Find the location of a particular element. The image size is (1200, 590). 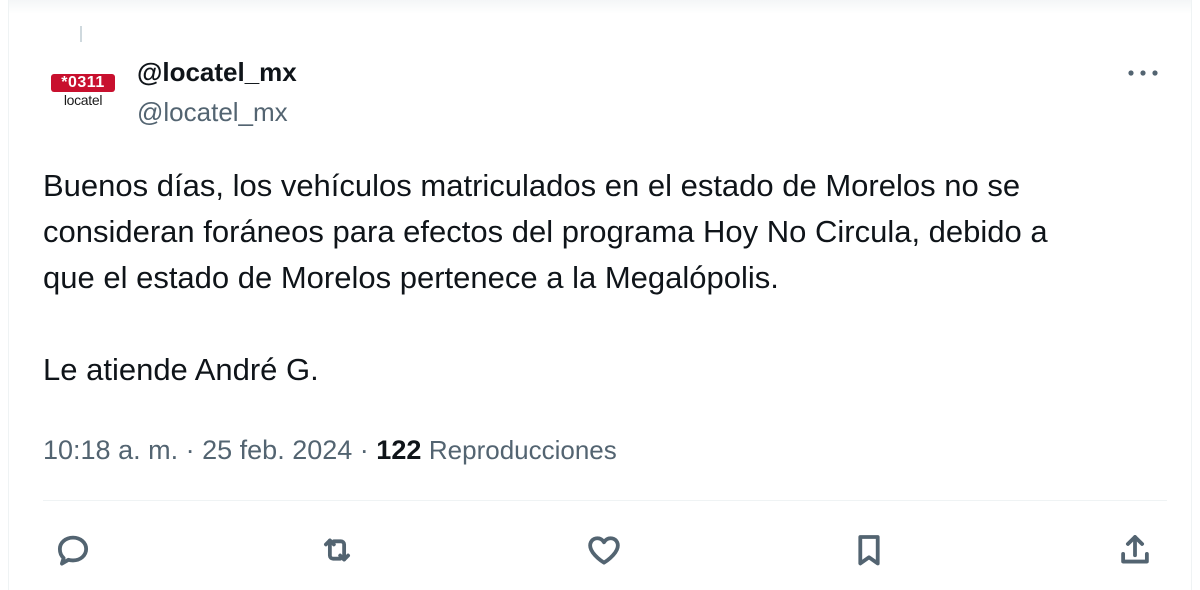

like-button is located at coordinates (604, 550).